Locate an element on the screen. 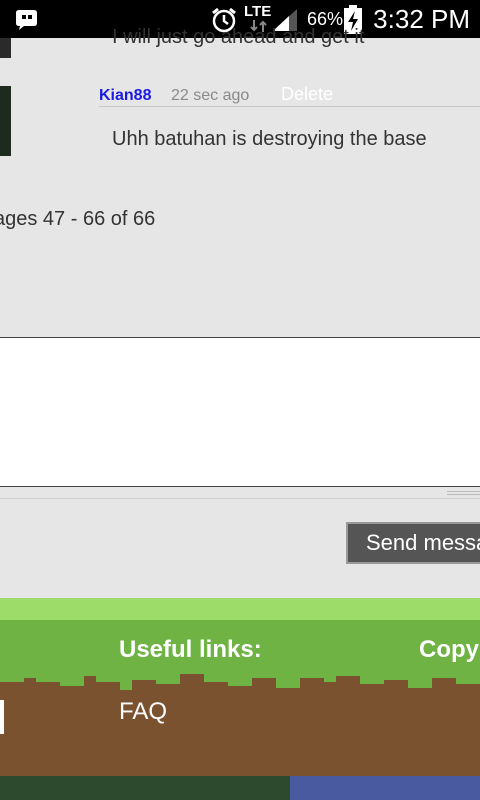 This screenshot has height=800, width=480. send-message-button: Send messa is located at coordinates (413, 543).